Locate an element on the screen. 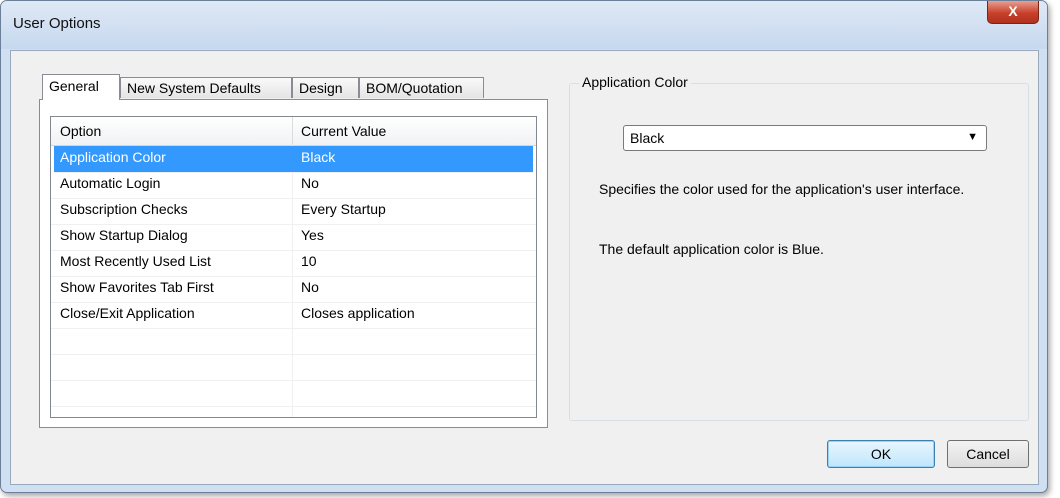  window-title: User Options is located at coordinates (57, 23).